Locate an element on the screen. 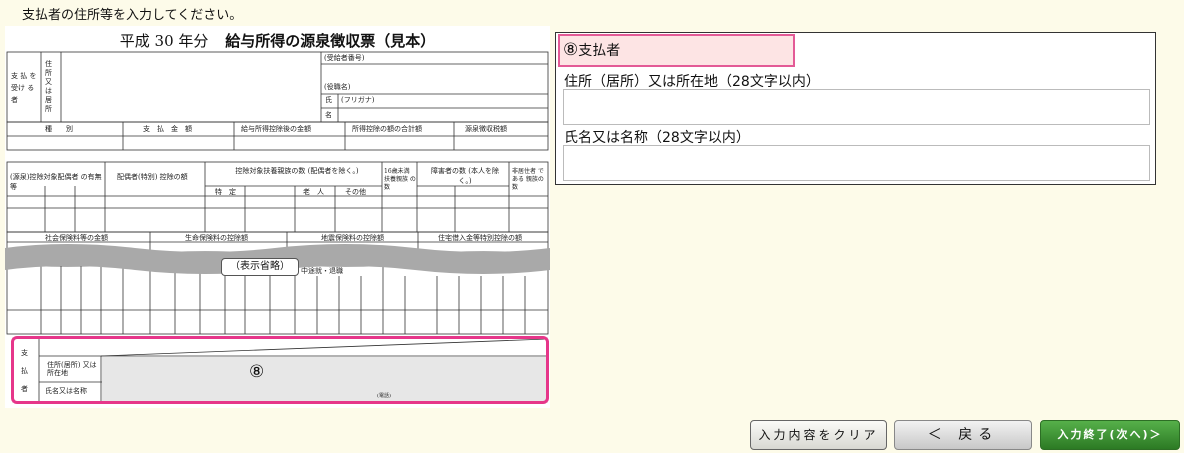 This screenshot has width=1184, height=453. back-button: ＜ 戻る is located at coordinates (963, 435).